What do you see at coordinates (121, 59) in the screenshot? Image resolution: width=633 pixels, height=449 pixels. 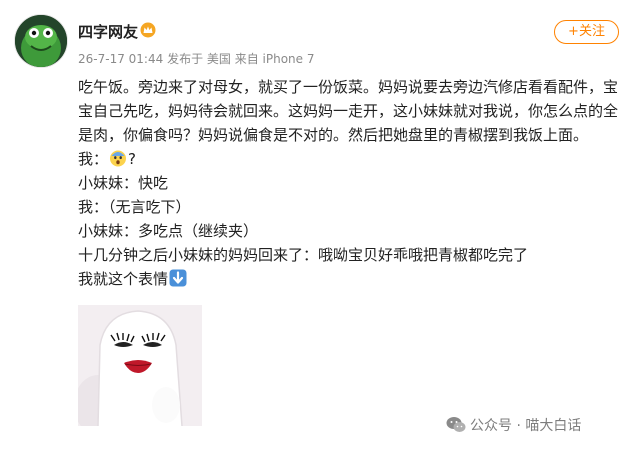 I see `post-timestamp: 26-7-17 01:44` at bounding box center [121, 59].